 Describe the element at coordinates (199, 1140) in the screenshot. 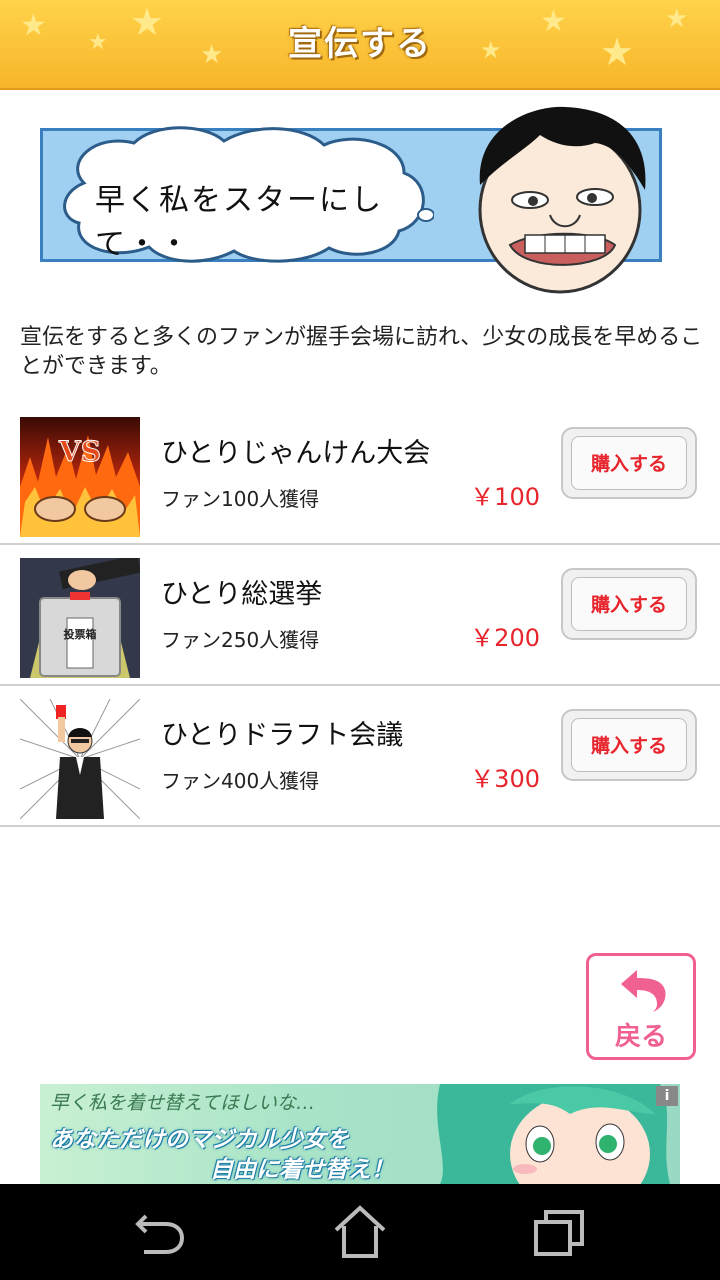

I see `ad-line-2: あなただけのマジカル少女を` at that location.